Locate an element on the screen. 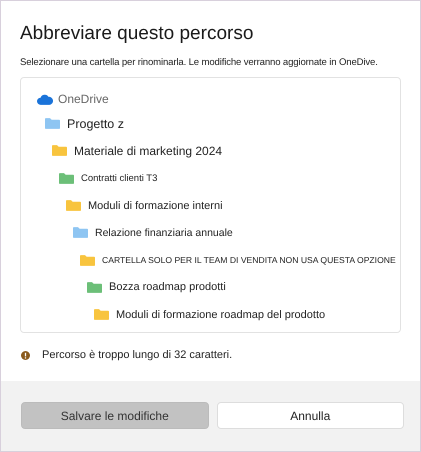 The width and height of the screenshot is (421, 452). dialog-description: Selezionare una cartella per rinominarla. Le modifiche verranno aggiornate in OneDive. is located at coordinates (199, 62).